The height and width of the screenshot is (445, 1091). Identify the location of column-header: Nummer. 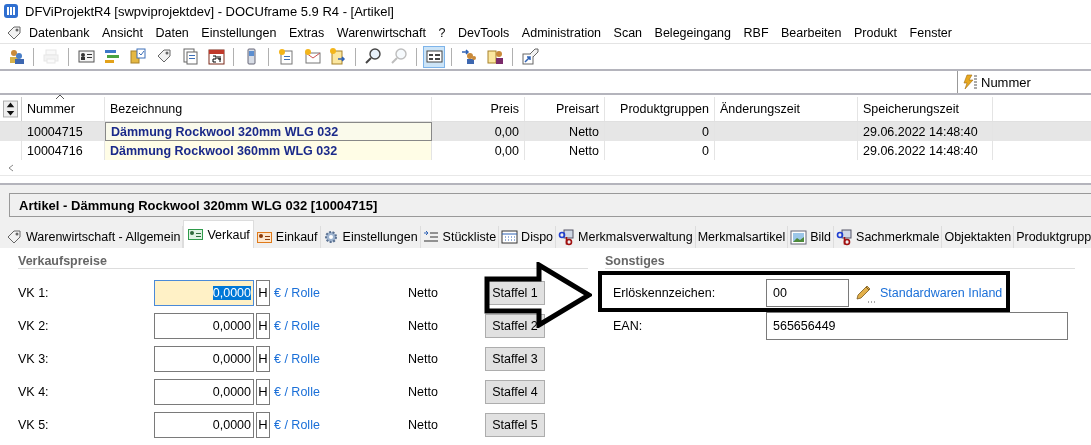
(63, 109).